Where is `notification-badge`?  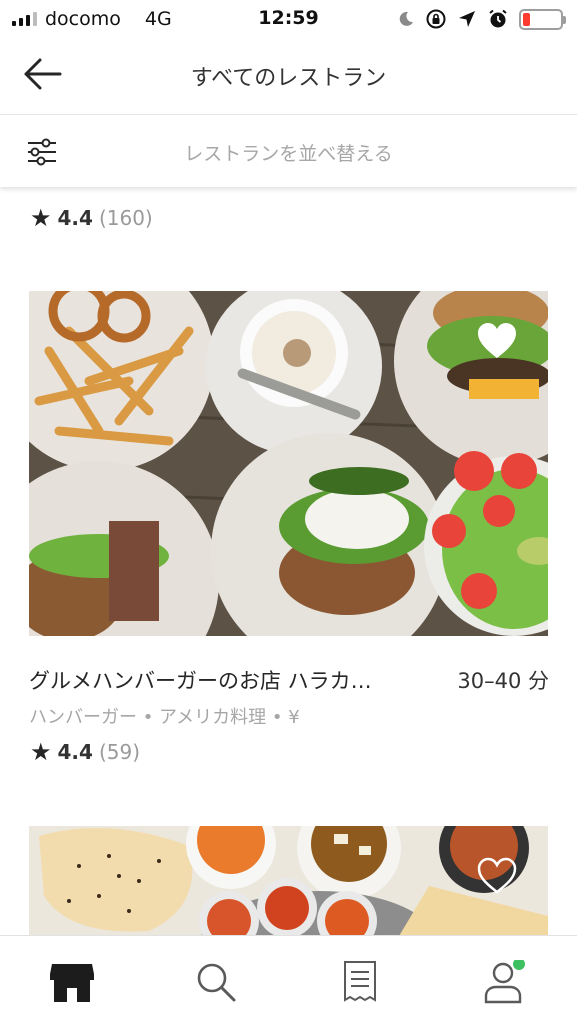 notification-badge is located at coordinates (519, 964).